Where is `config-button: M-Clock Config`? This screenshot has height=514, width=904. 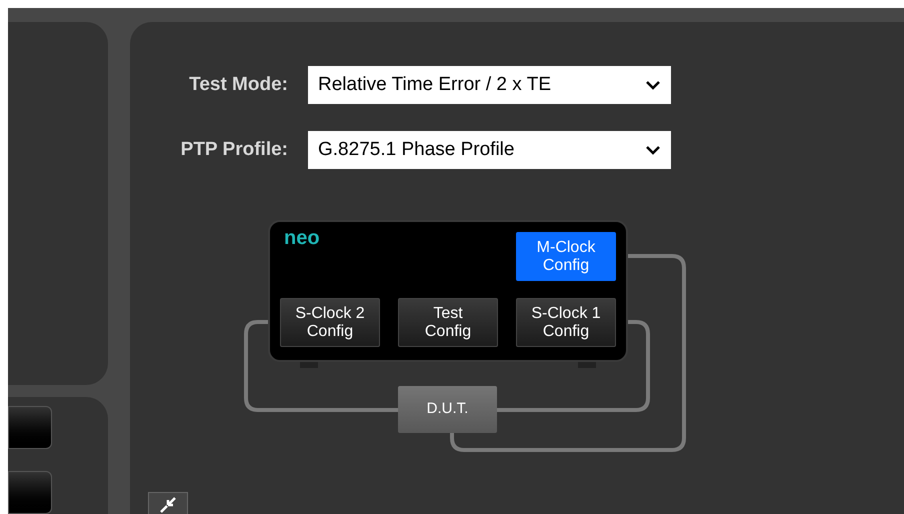
config-button: M-Clock Config is located at coordinates (566, 256).